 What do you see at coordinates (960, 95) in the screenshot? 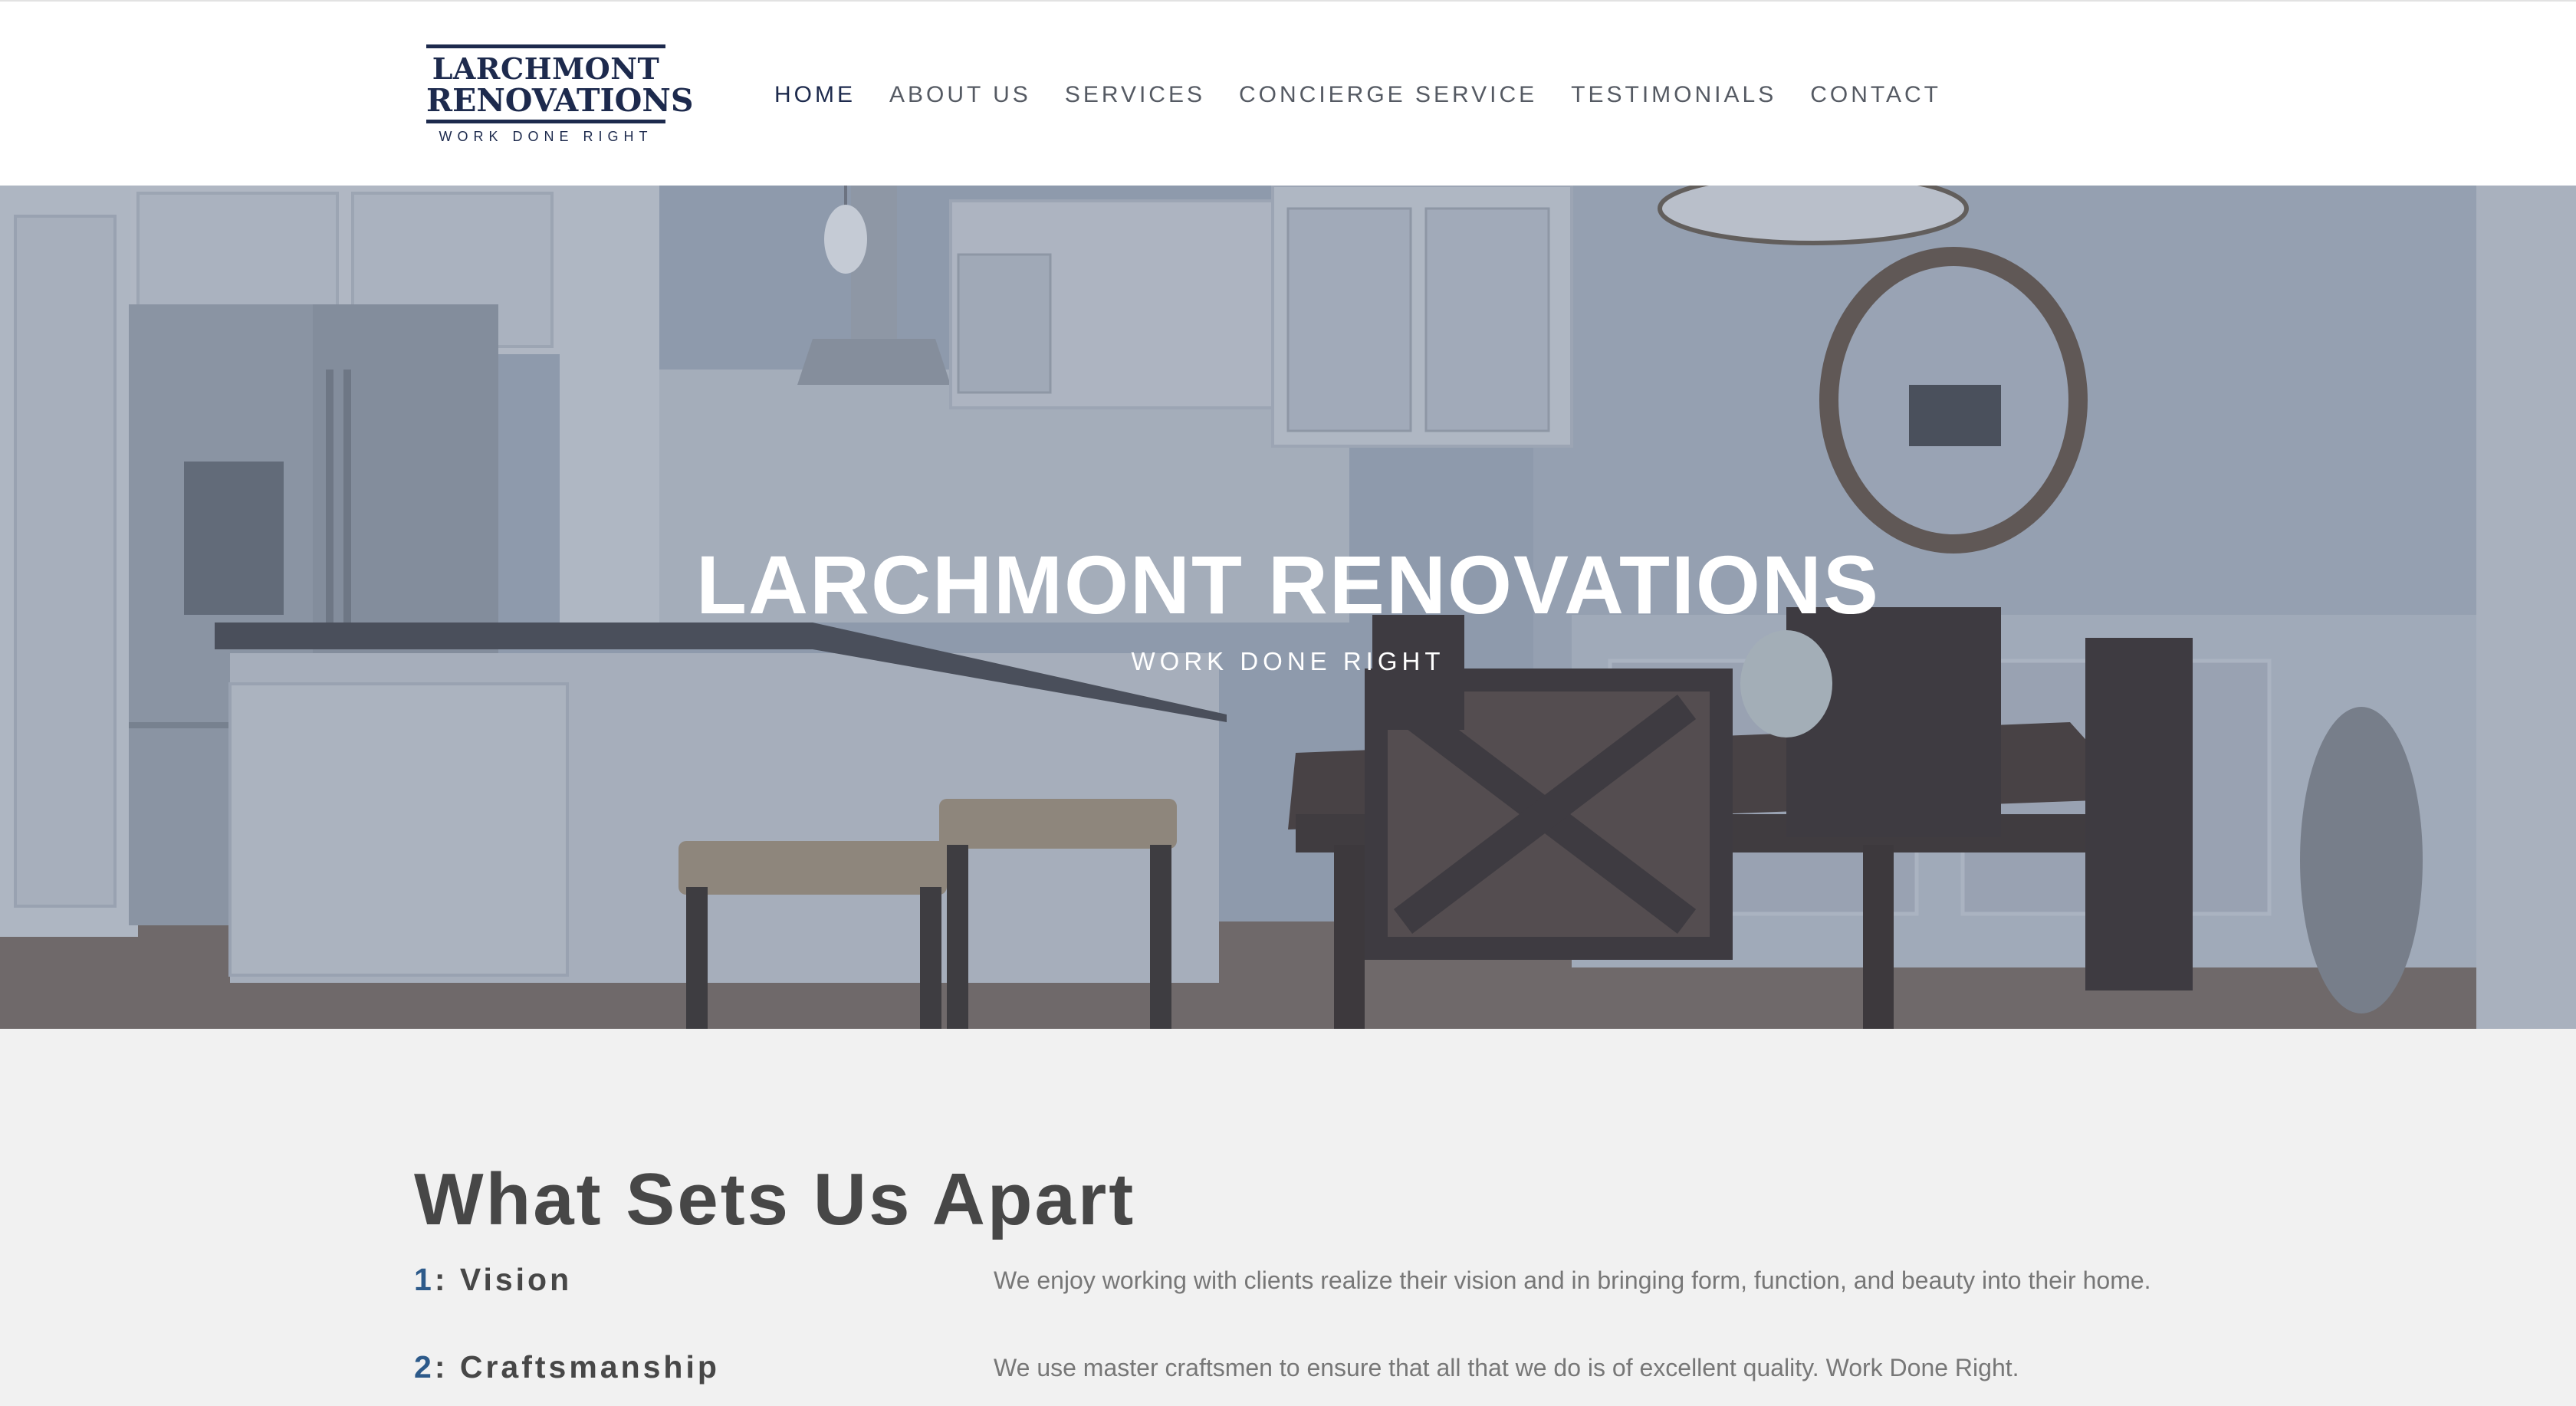
I see `nav-about-us: ABOUT US` at bounding box center [960, 95].